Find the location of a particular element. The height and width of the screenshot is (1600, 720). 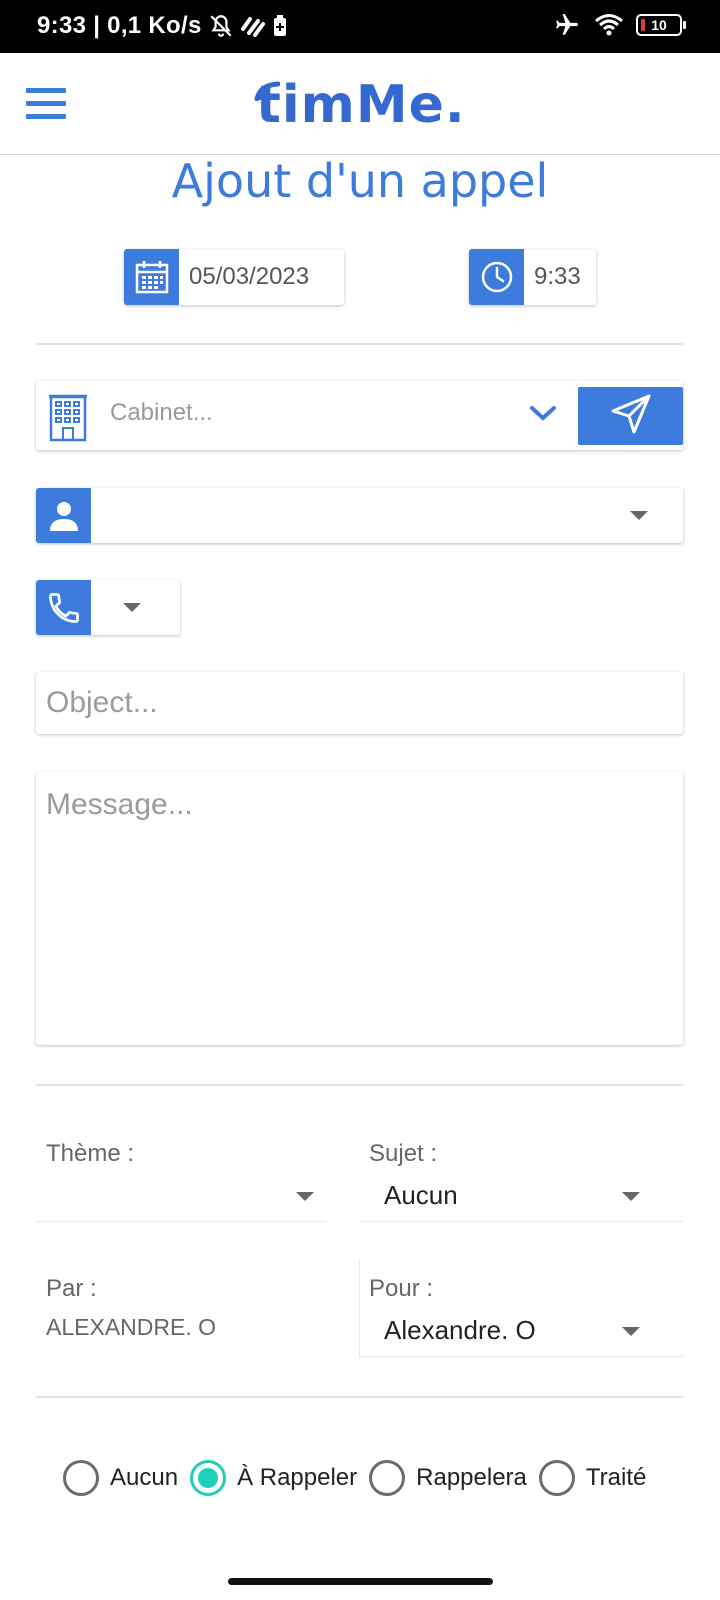

pour-underline is located at coordinates (521, 1356).